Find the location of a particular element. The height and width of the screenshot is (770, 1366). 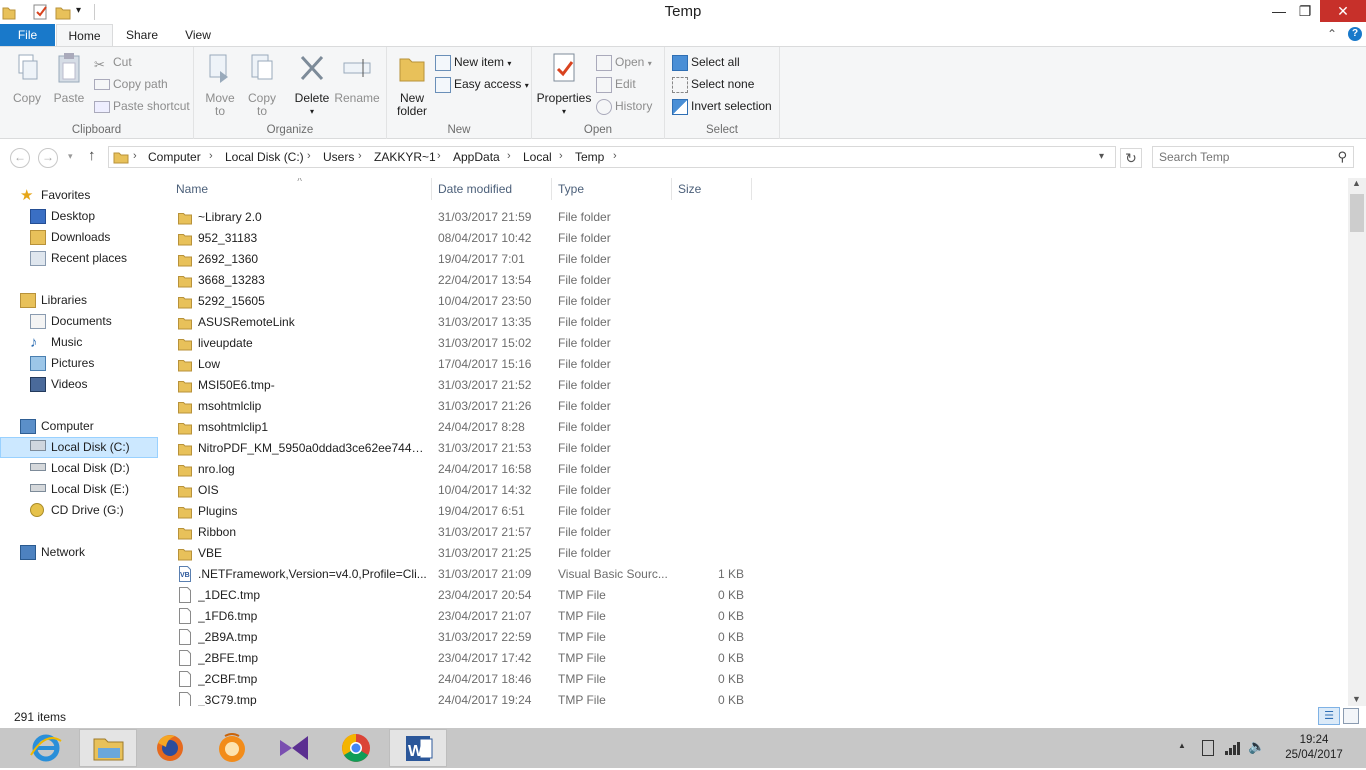

system-clock: 19:24 25/04/2017 is located at coordinates (1314, 748).